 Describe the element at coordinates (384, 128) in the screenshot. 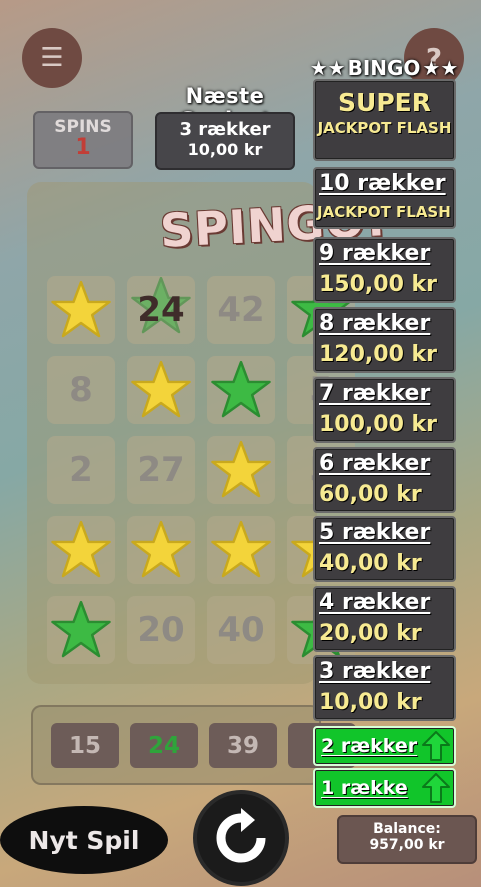

I see `super-jackpot-label: JACKPOT FLASH` at that location.